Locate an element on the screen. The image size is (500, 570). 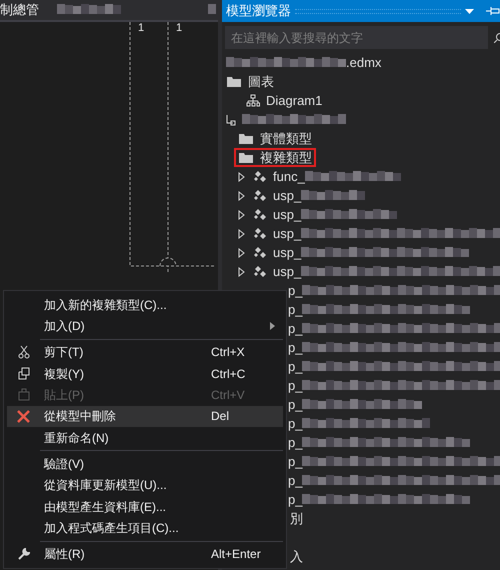
tree-item-label: 別 is located at coordinates (296, 518).